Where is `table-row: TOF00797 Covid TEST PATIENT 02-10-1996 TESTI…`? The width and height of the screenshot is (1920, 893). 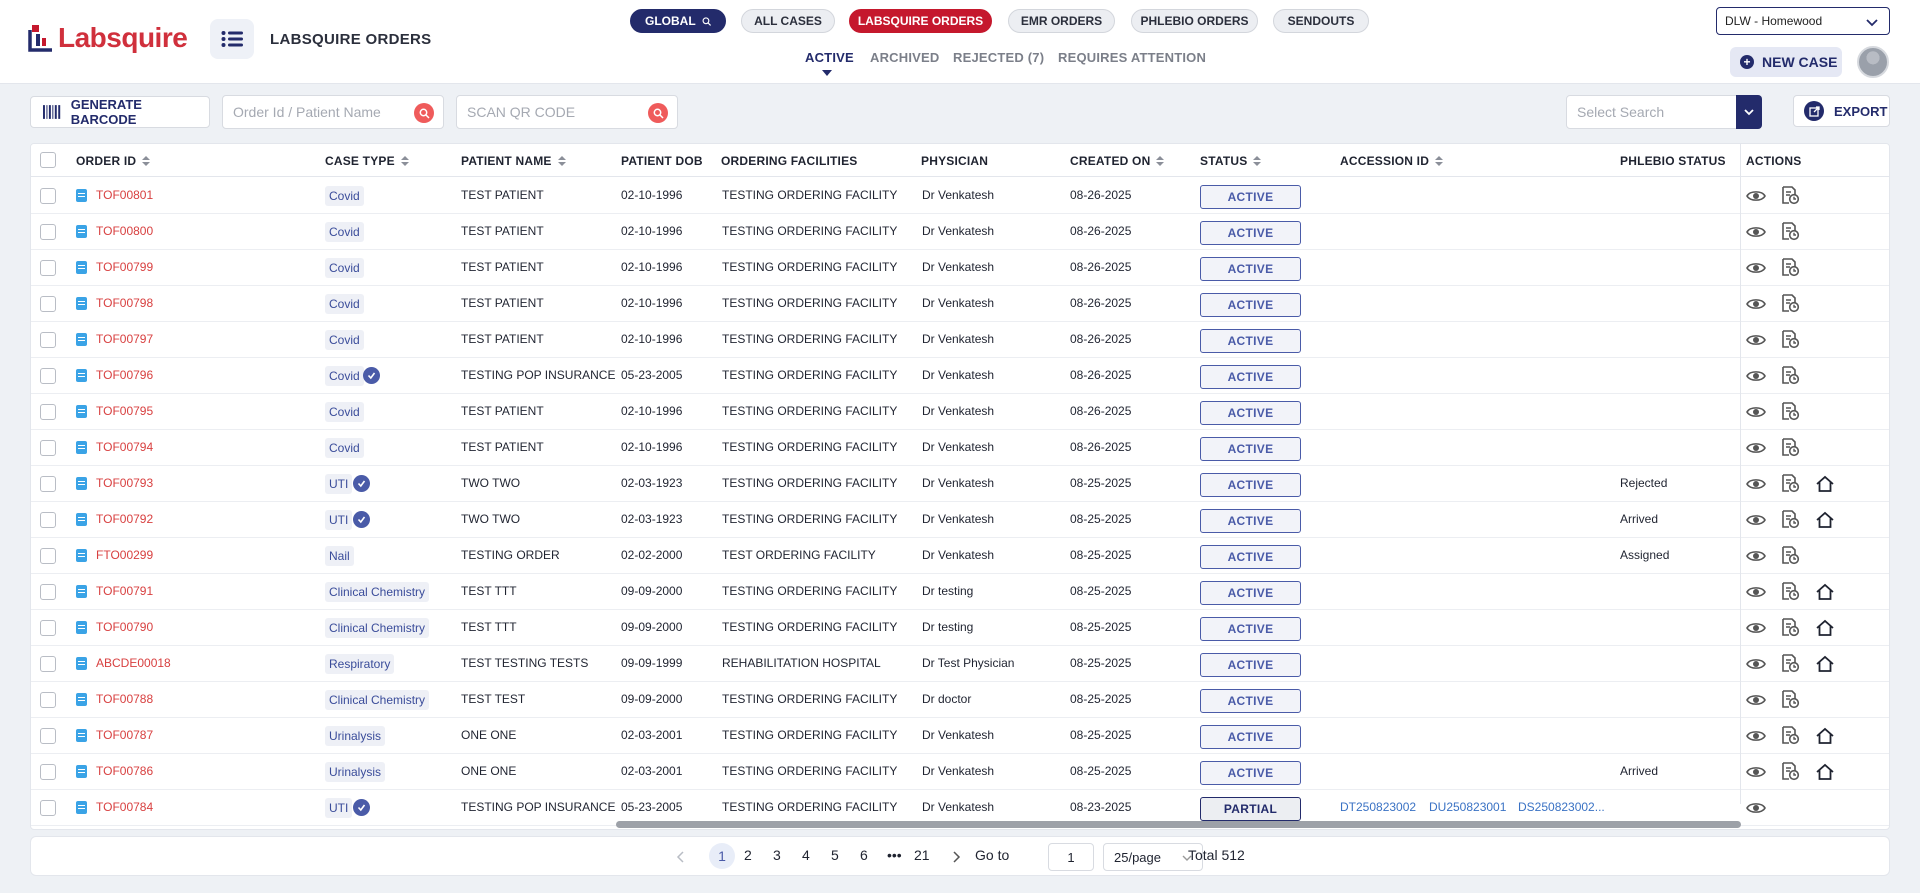 table-row: TOF00797 Covid TEST PATIENT 02-10-1996 TESTI… is located at coordinates (960, 340).